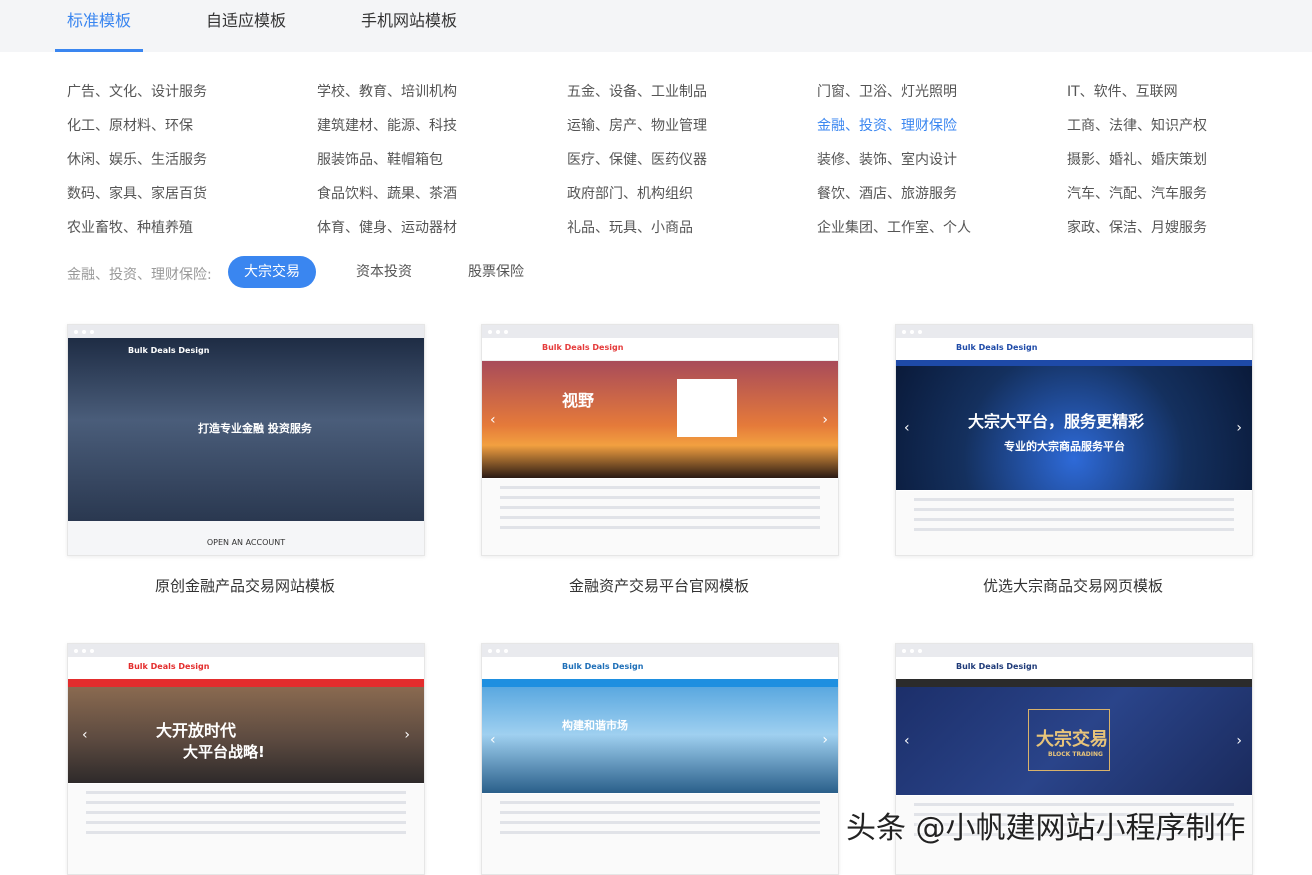  Describe the element at coordinates (887, 159) in the screenshot. I see `category-item: 装修、装饰、室内设计` at that location.